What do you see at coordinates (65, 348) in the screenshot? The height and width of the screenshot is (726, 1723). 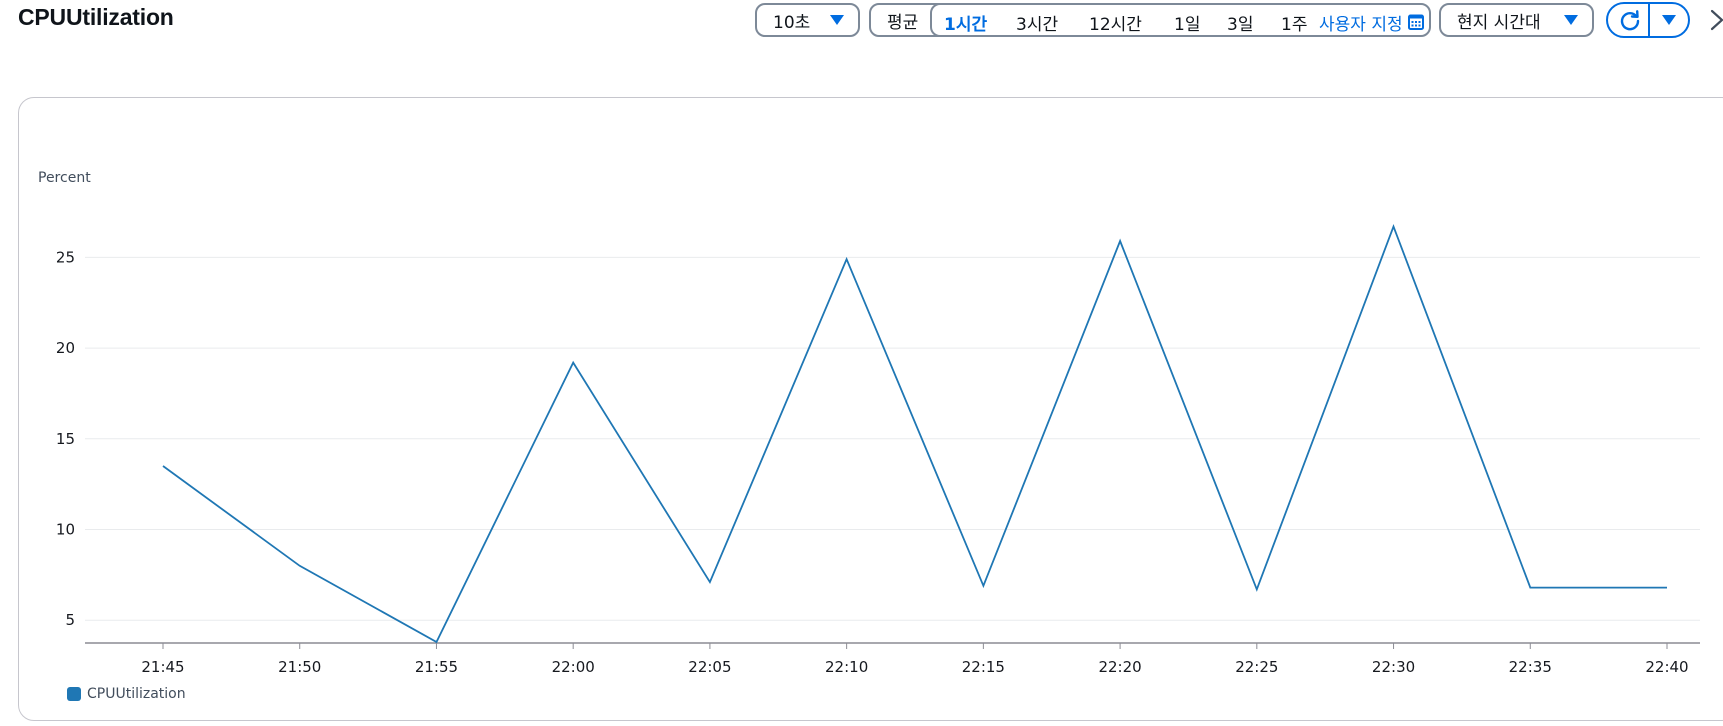 I see `y-tick-label: 20` at bounding box center [65, 348].